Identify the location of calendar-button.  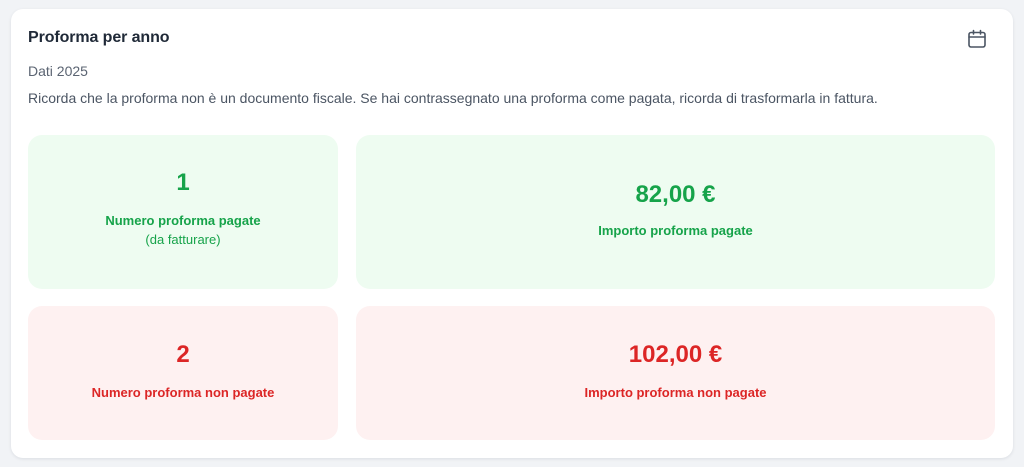
(977, 39).